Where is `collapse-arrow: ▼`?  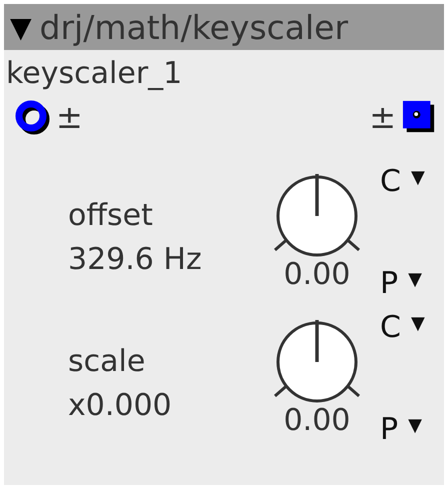 collapse-arrow: ▼ is located at coordinates (21, 27).